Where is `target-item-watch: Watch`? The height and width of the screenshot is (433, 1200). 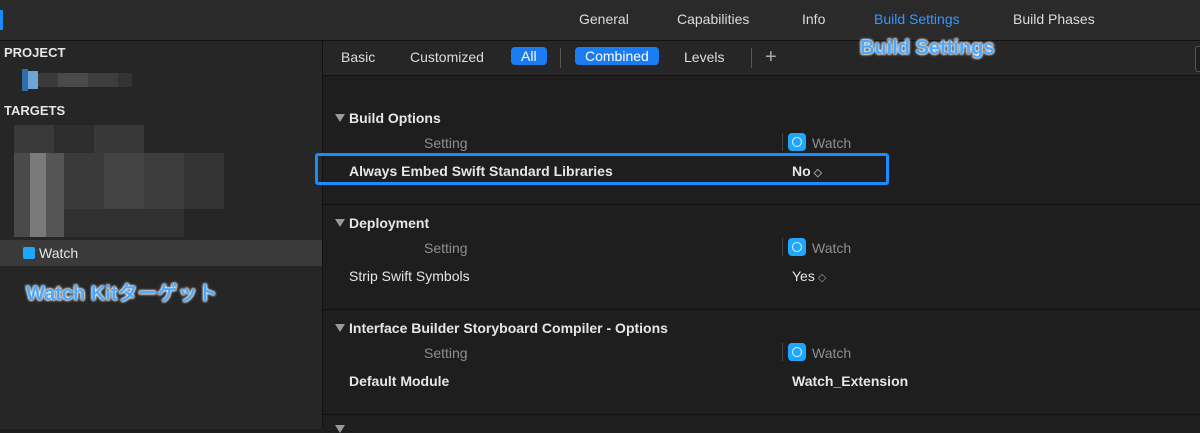
target-item-watch: Watch is located at coordinates (161, 253).